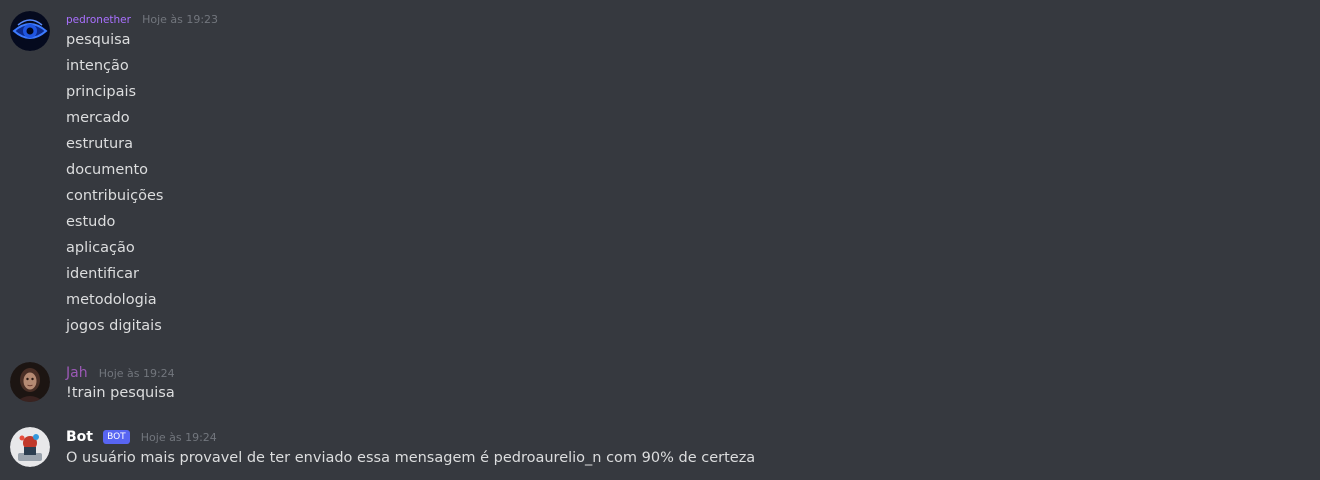 The image size is (1320, 480). What do you see at coordinates (100, 144) in the screenshot?
I see `message-line: estrutura` at bounding box center [100, 144].